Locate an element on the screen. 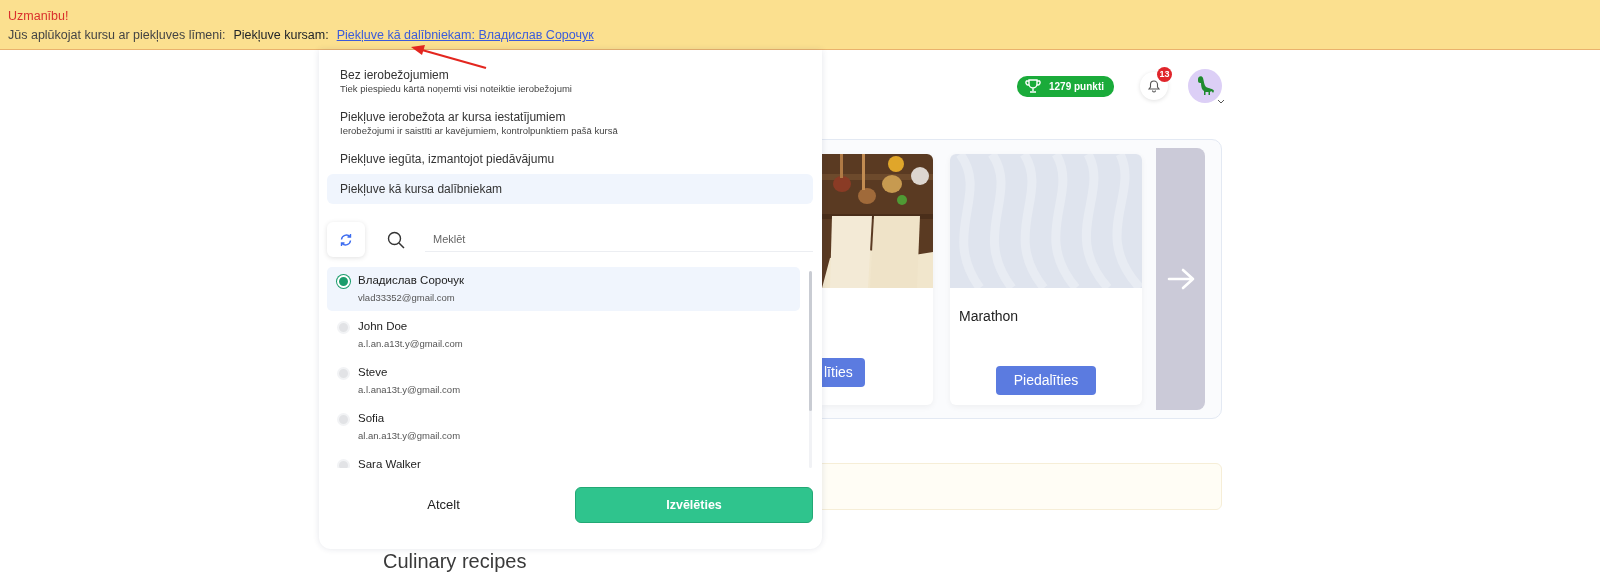 This screenshot has width=1600, height=572. join-button: Piedalīties is located at coordinates (1046, 380).